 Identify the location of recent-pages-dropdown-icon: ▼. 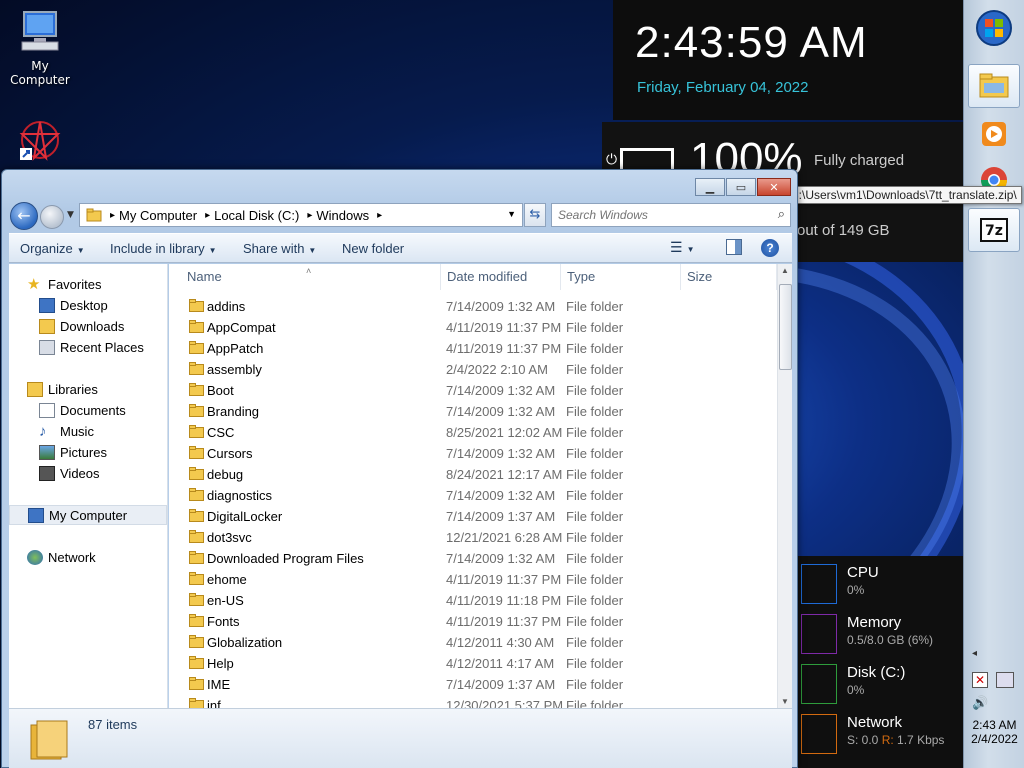
(70, 215).